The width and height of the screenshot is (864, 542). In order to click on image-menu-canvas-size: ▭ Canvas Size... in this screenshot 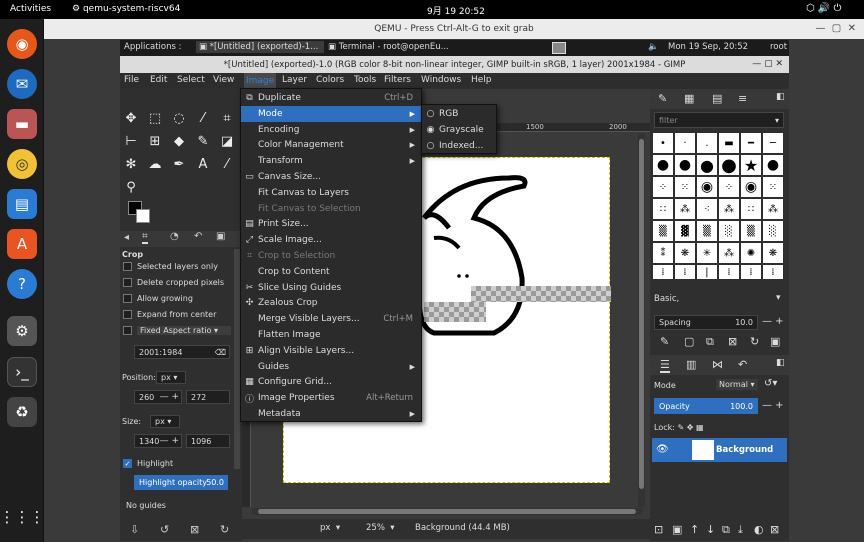, I will do `click(331, 177)`.